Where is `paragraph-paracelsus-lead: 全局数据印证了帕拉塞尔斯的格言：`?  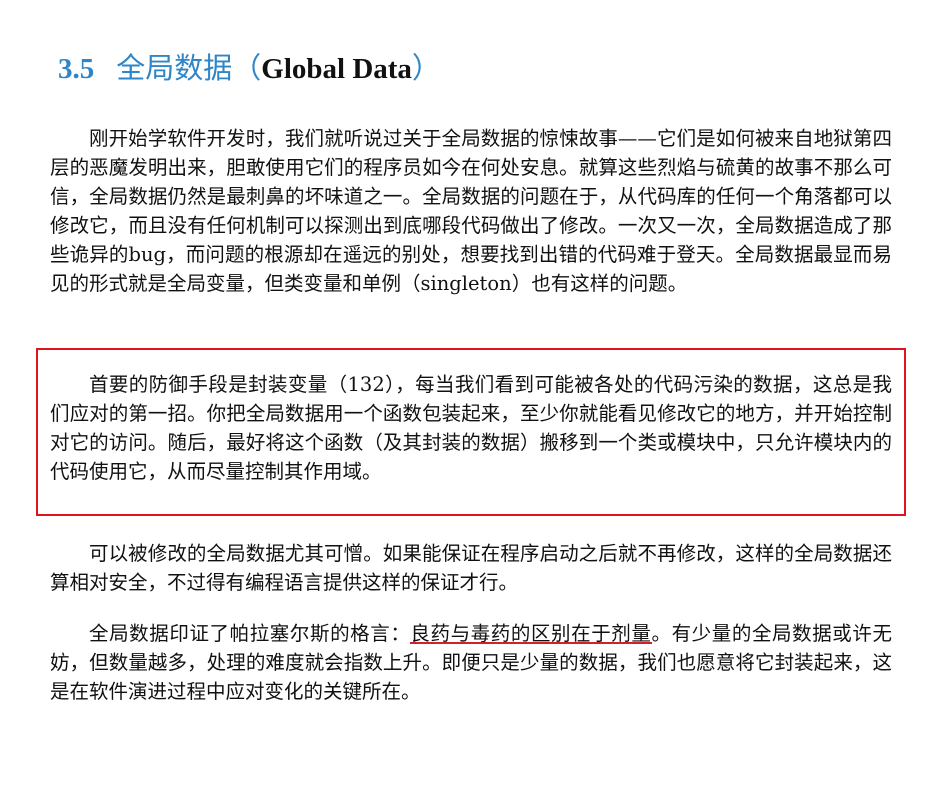 paragraph-paracelsus-lead: 全局数据印证了帕拉塞尔斯的格言： is located at coordinates (250, 633).